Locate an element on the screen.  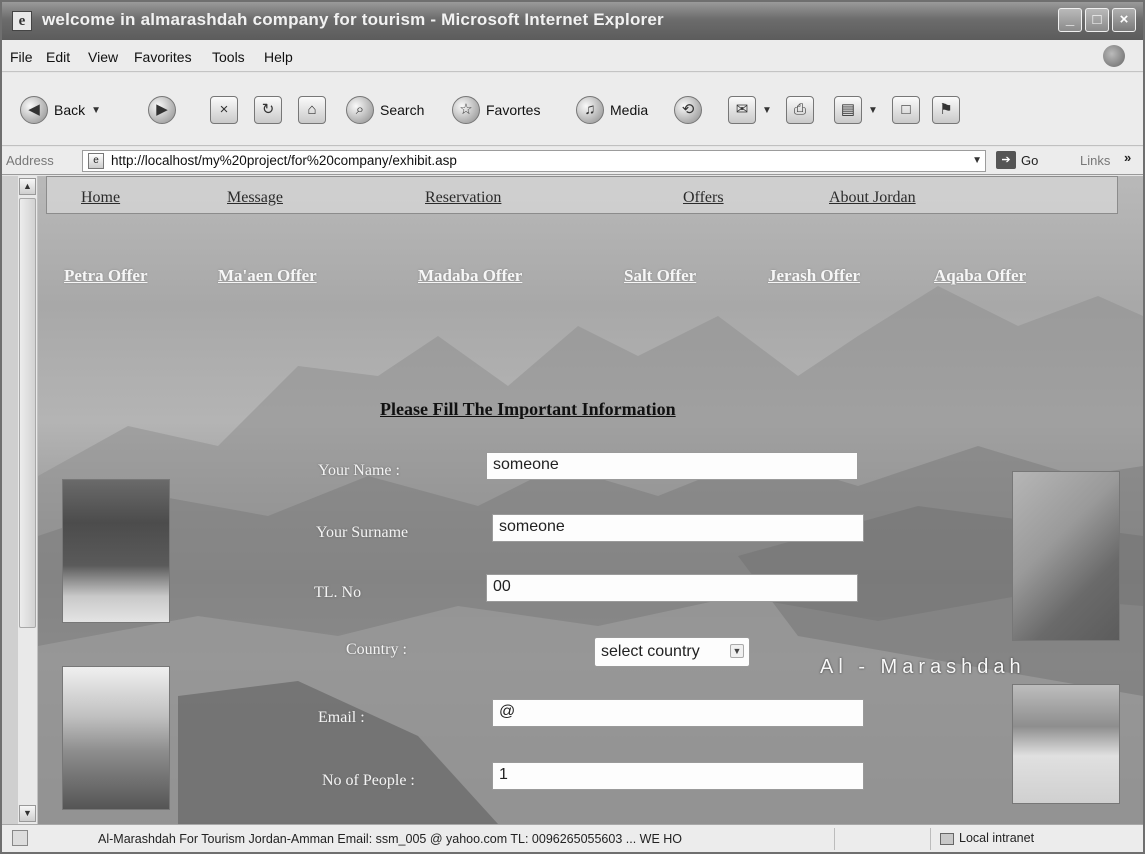
address-label: Address is located at coordinates (30, 160).